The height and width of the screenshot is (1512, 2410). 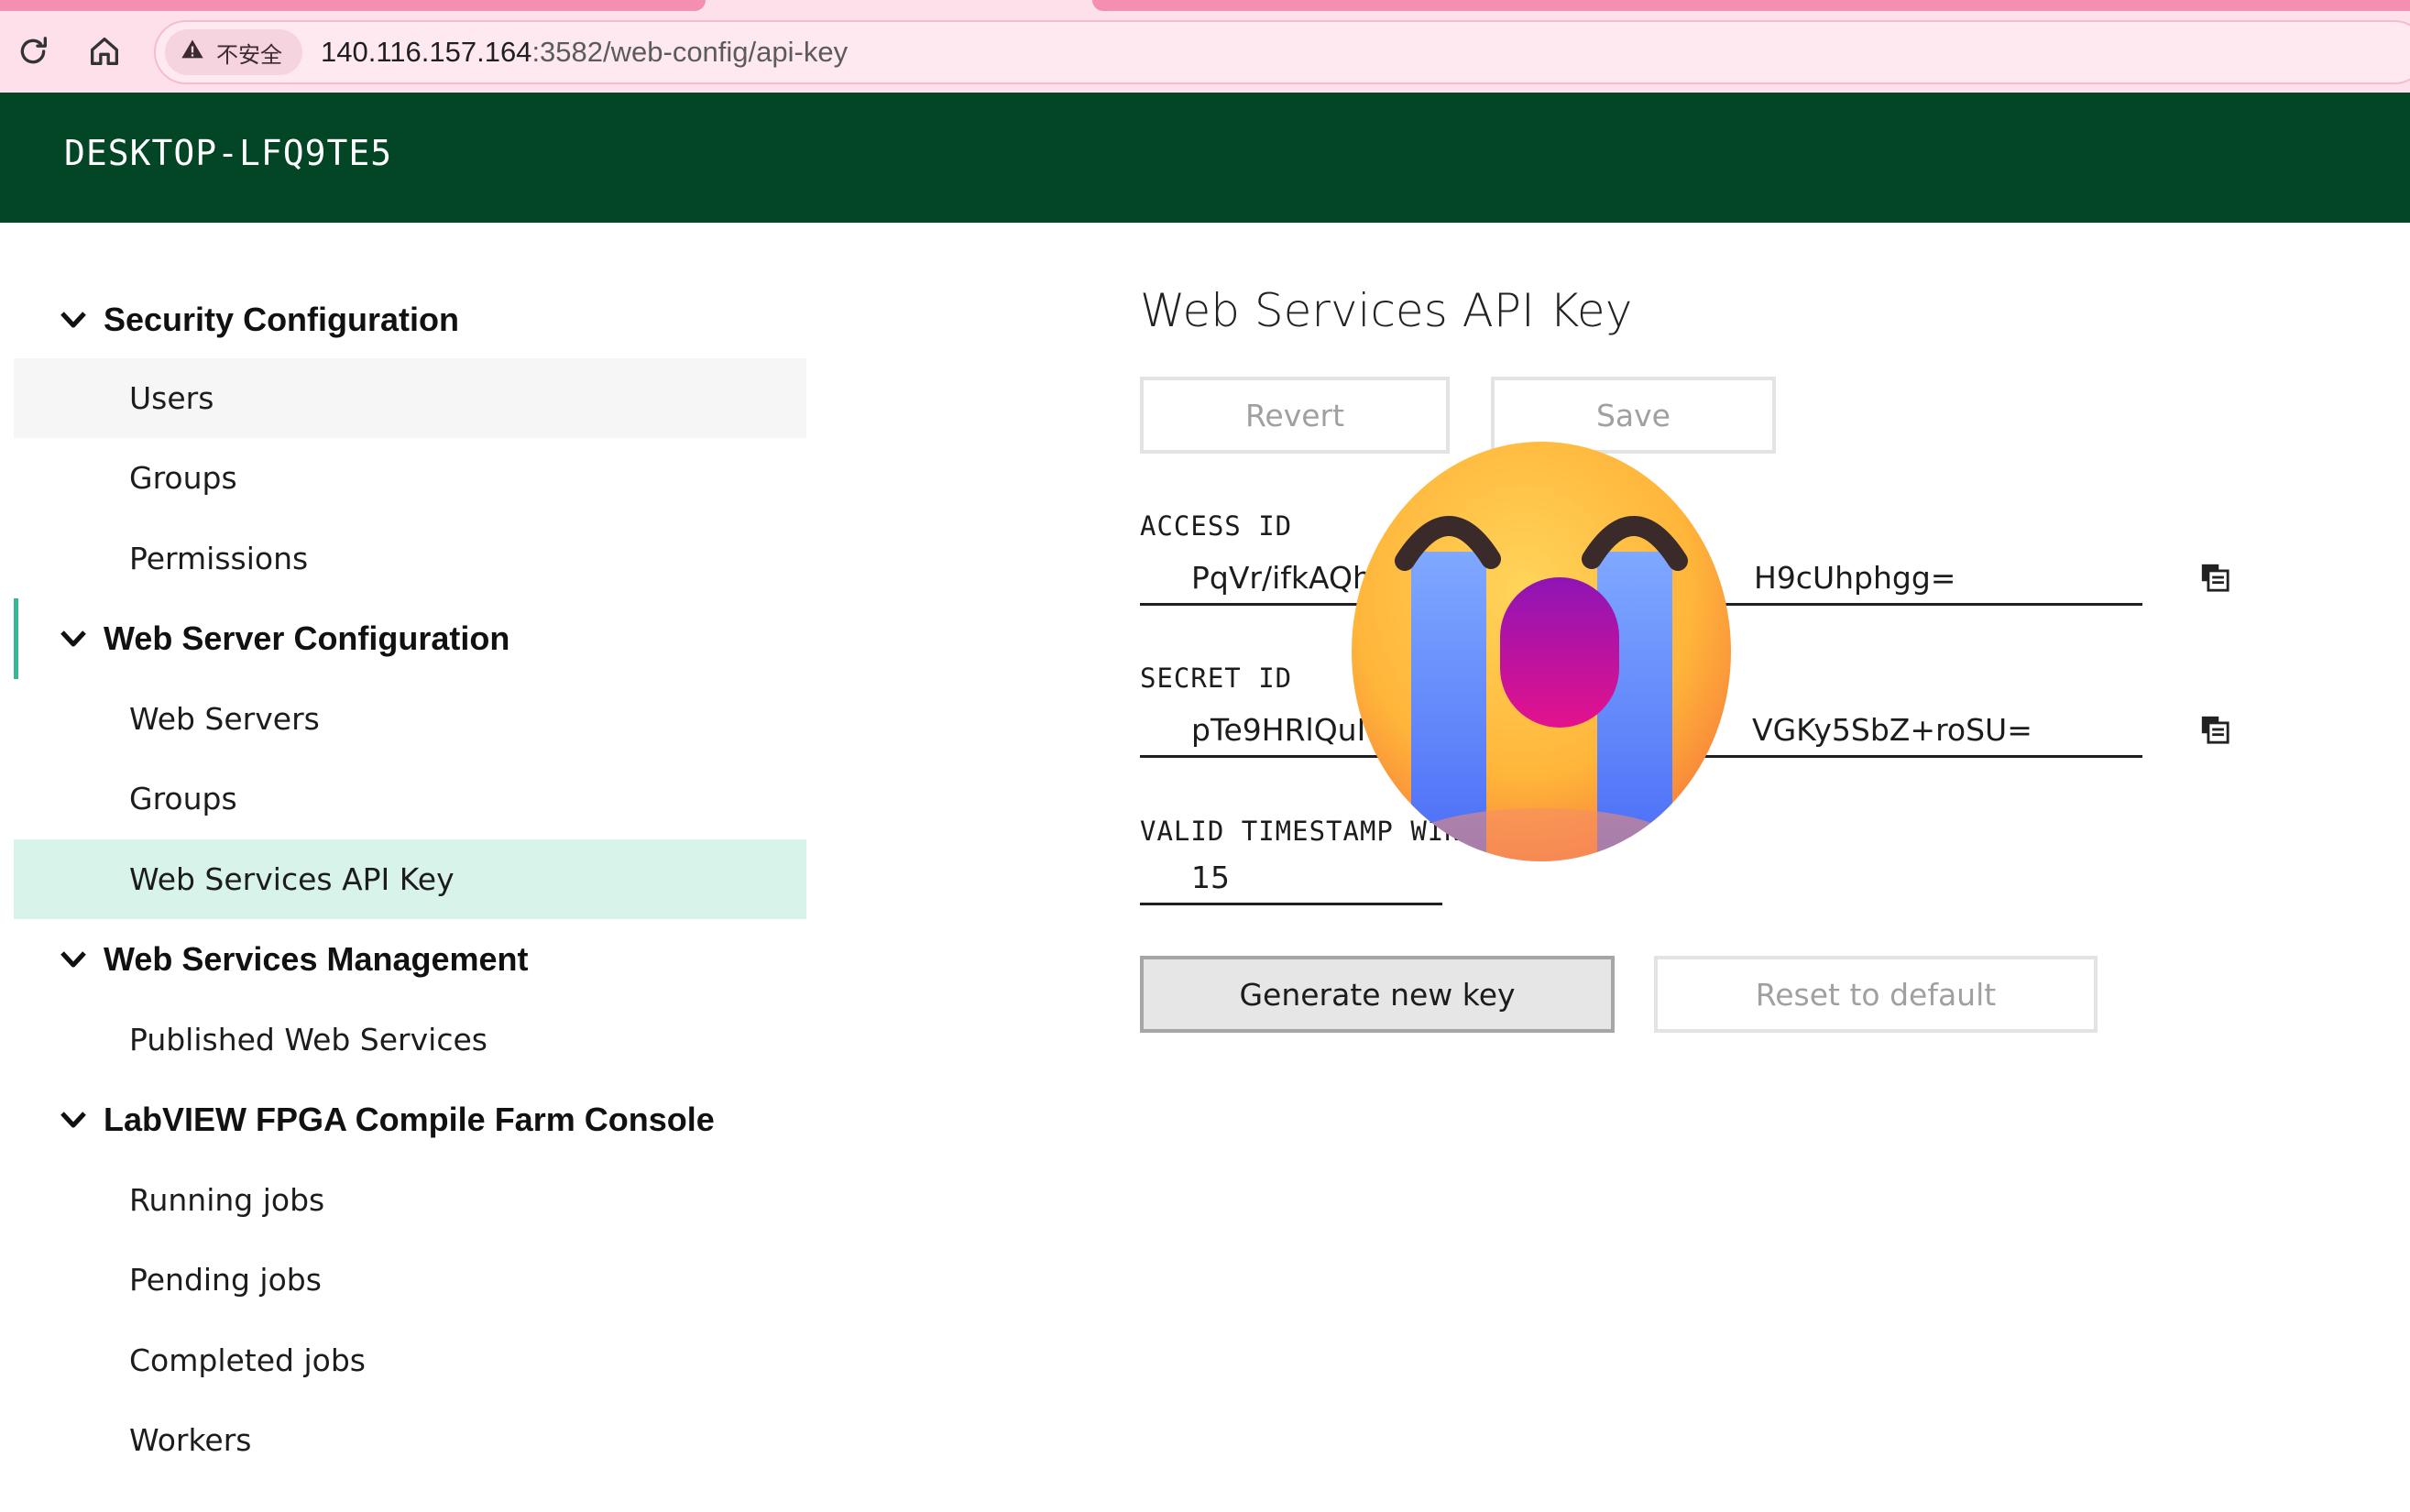 I want to click on security-label: 不安全, so click(x=249, y=54).